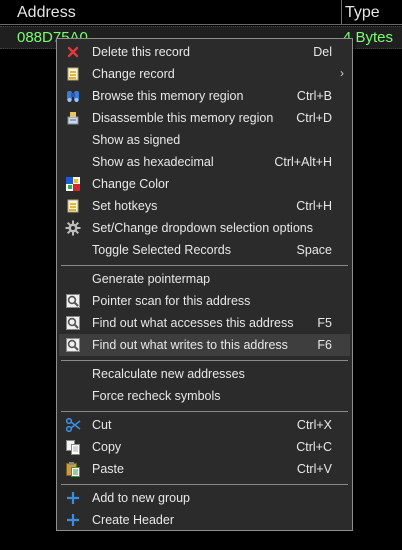 This screenshot has height=550, width=402. What do you see at coordinates (314, 206) in the screenshot?
I see `menu-item-shortcut: Ctrl+H` at bounding box center [314, 206].